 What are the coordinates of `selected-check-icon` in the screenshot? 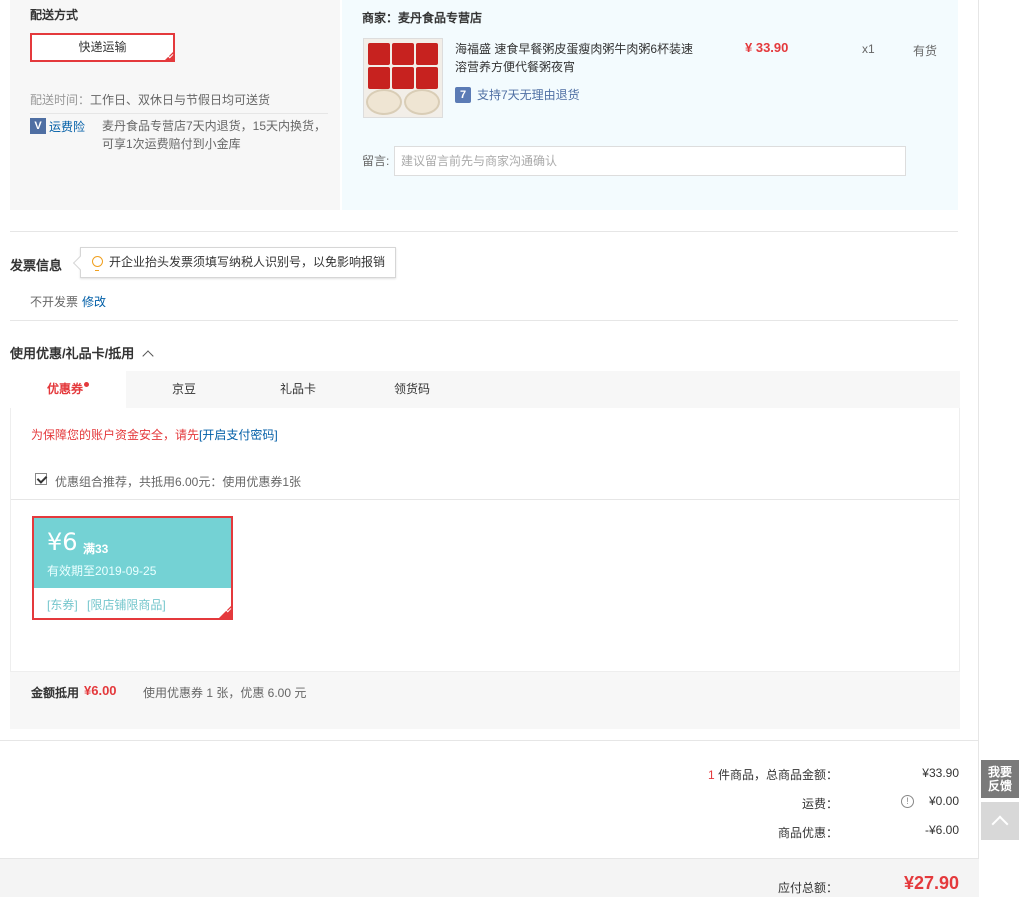 It's located at (169, 56).